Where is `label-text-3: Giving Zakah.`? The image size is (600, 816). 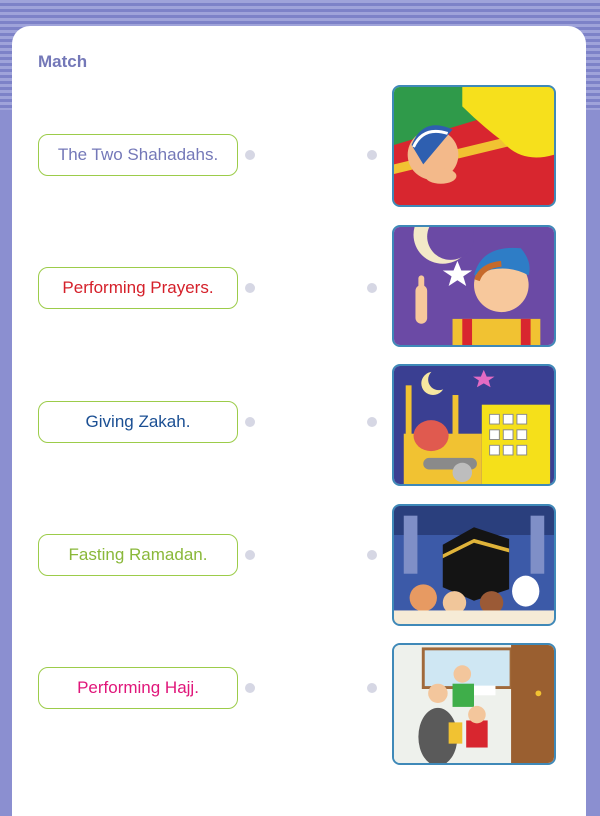
label-text-3: Giving Zakah. is located at coordinates (138, 421).